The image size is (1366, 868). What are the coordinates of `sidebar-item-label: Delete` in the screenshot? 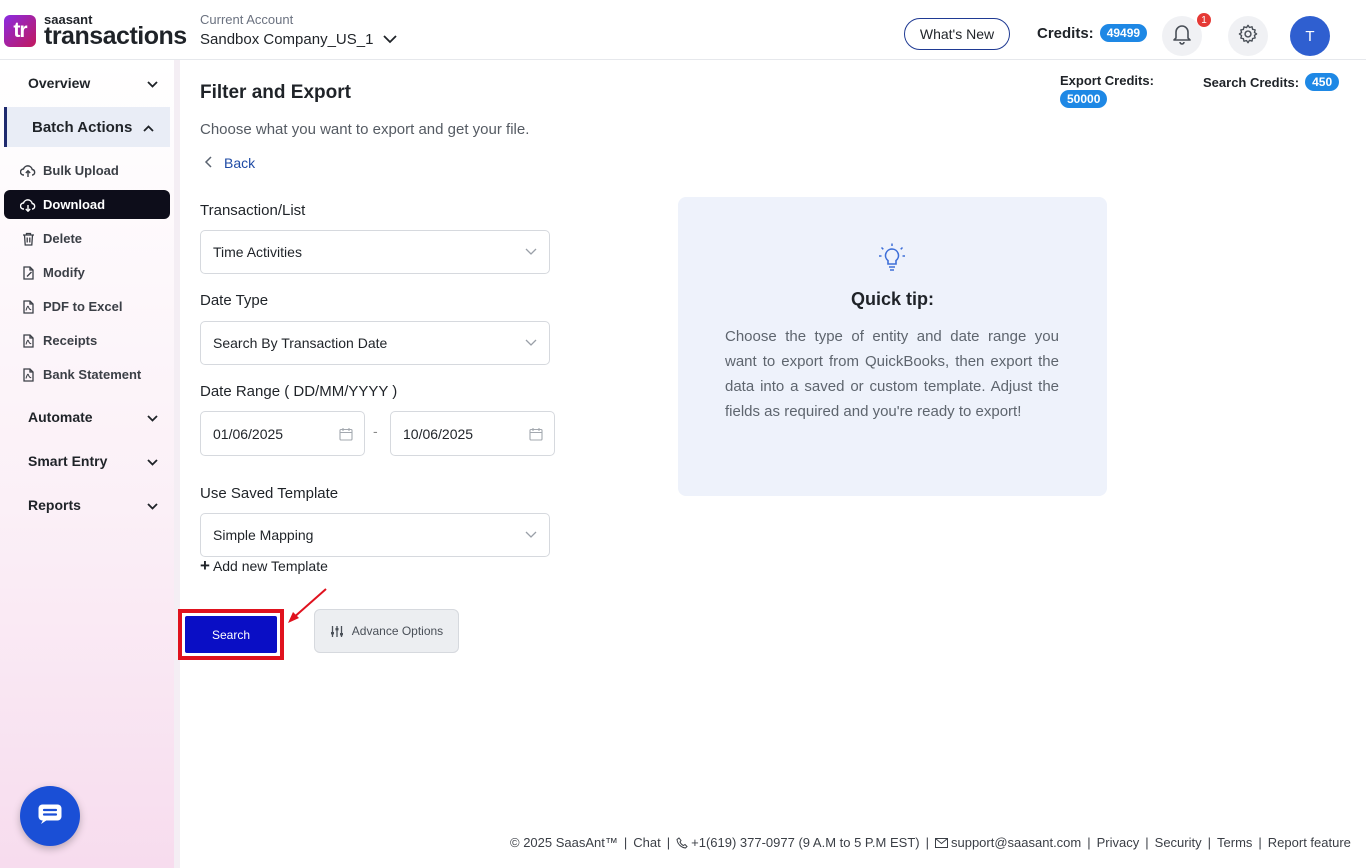 It's located at (63, 238).